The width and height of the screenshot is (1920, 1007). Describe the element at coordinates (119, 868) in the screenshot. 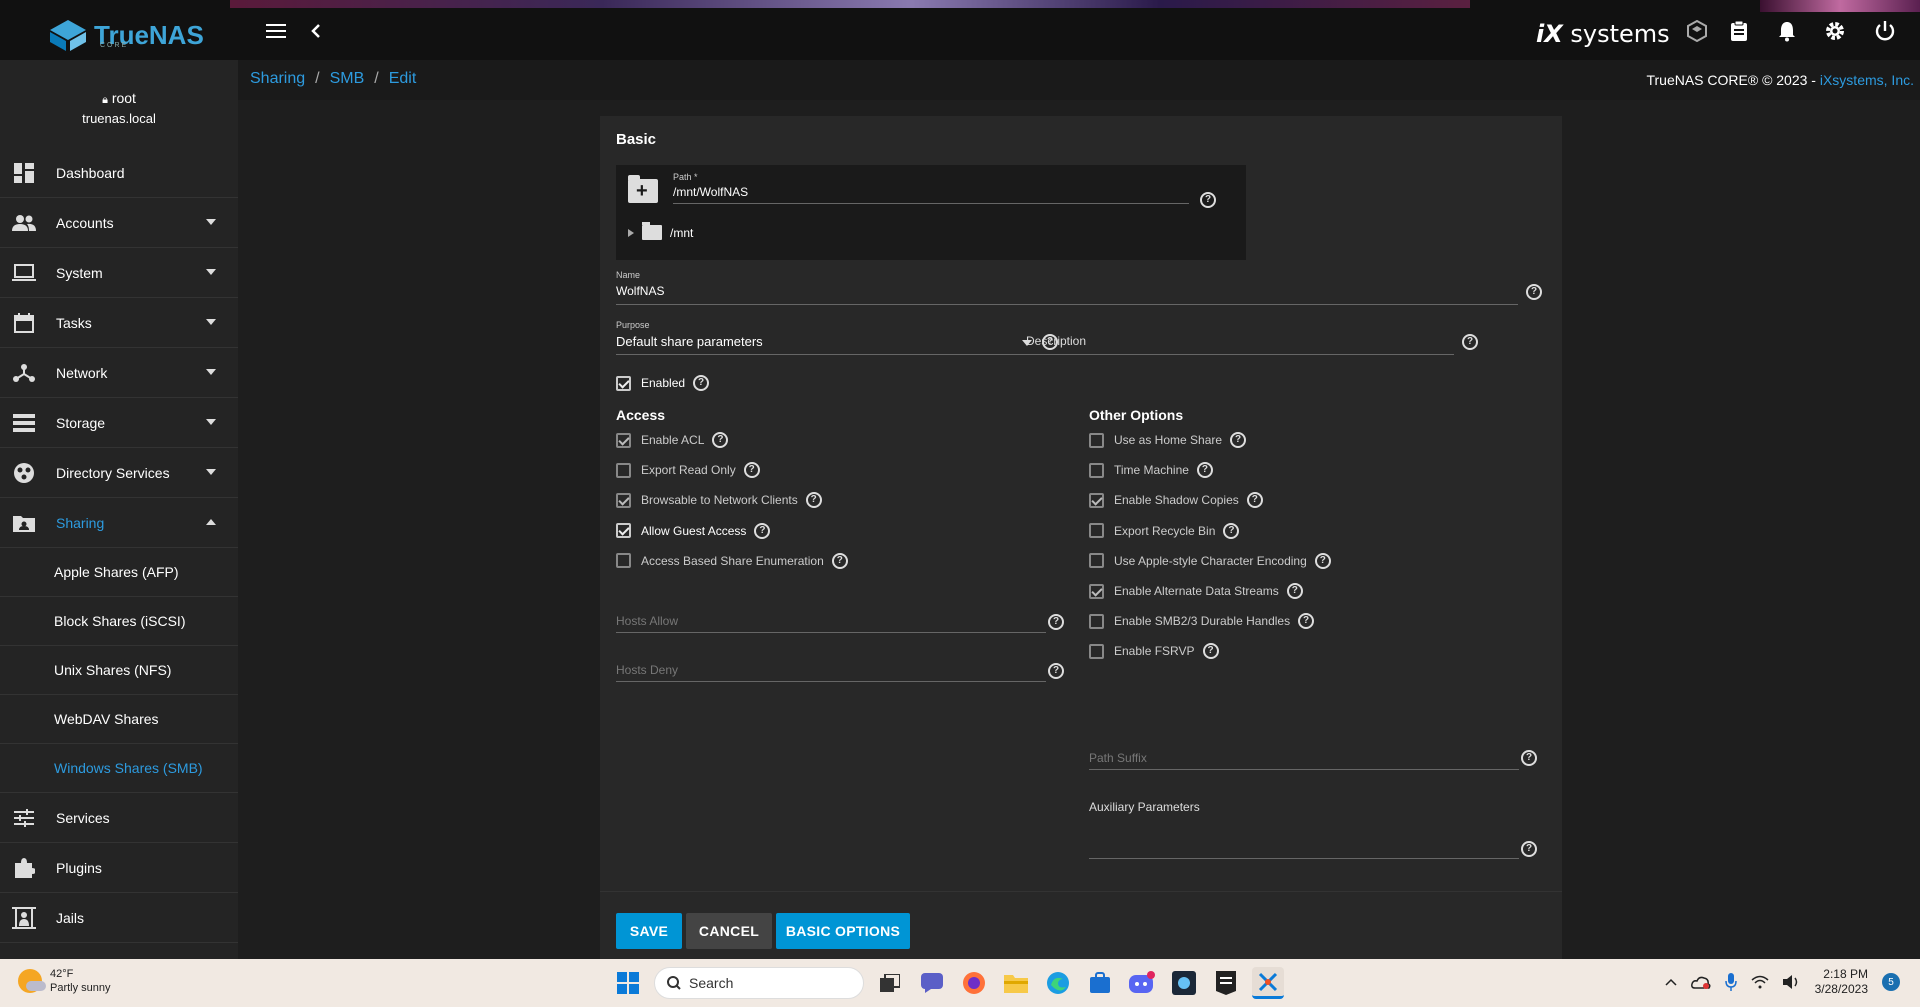

I see `sidebar-item-plugins: Plugins` at that location.